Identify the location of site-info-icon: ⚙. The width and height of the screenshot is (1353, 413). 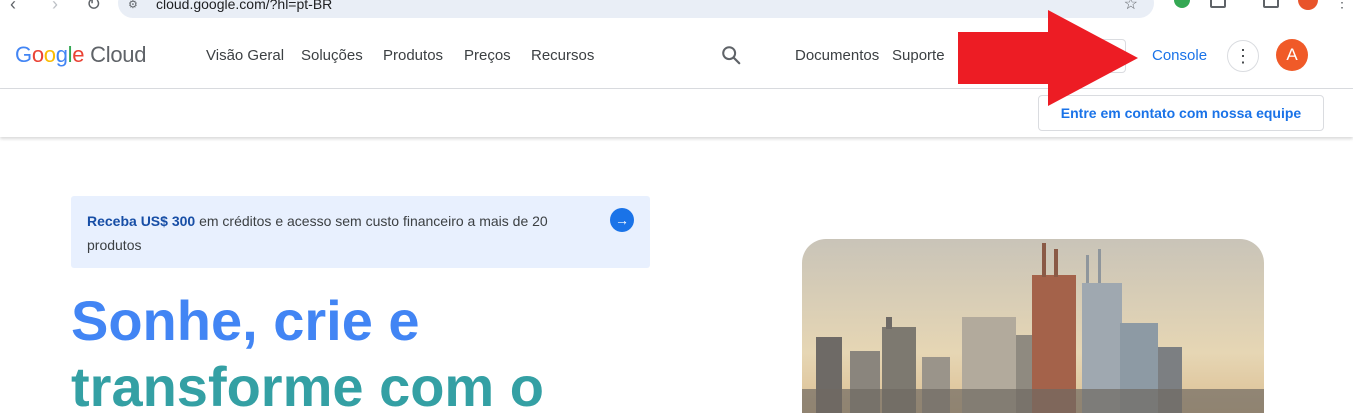
(133, 5).